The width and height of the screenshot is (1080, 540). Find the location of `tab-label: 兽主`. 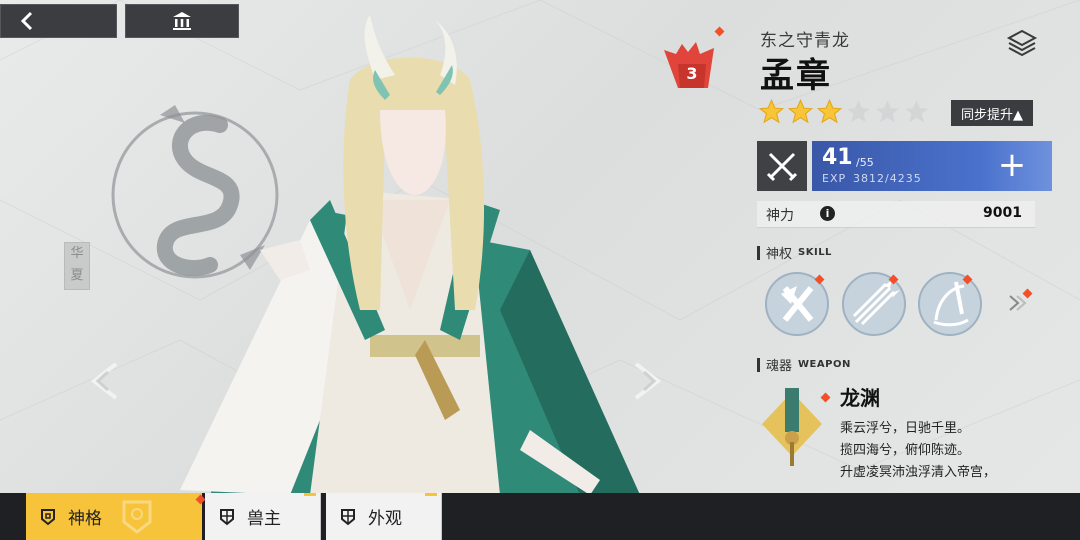

tab-label: 兽主 is located at coordinates (264, 519).